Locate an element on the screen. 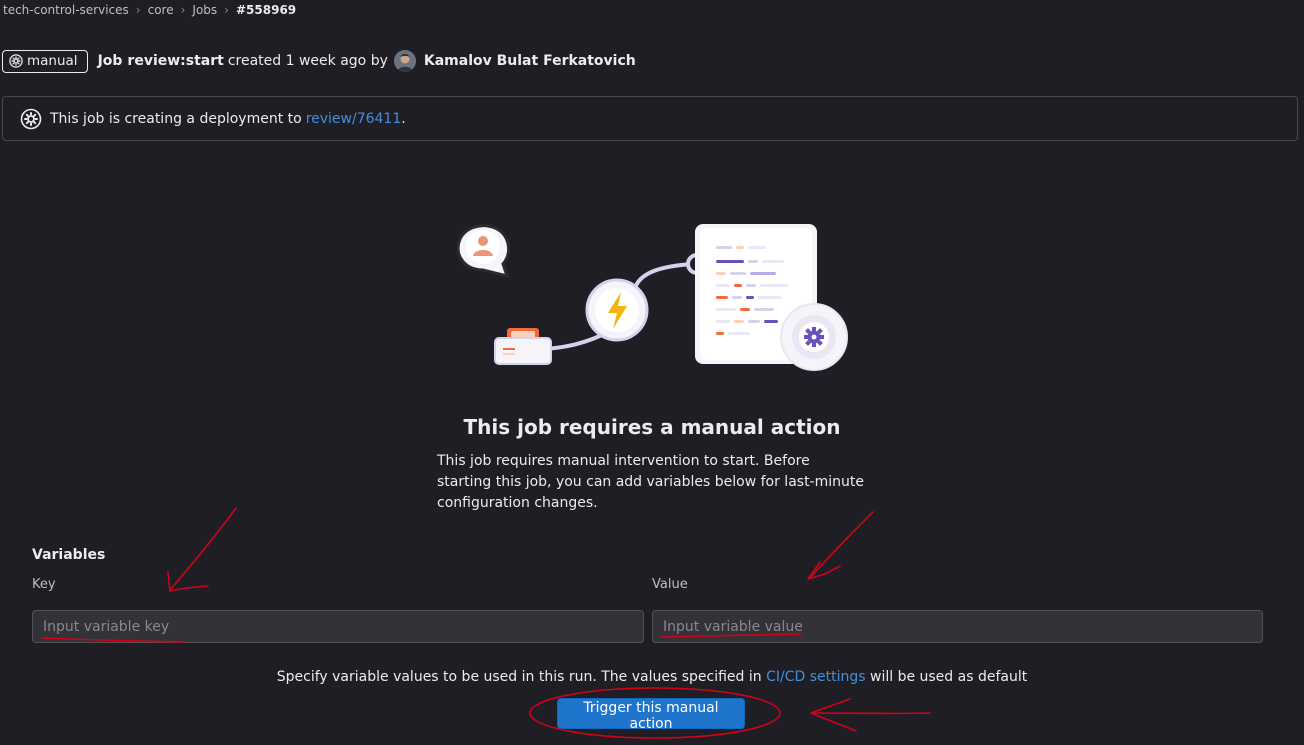 This screenshot has height=745, width=1304. breadcrumb-item-project: tech-control-services is located at coordinates (66, 10).